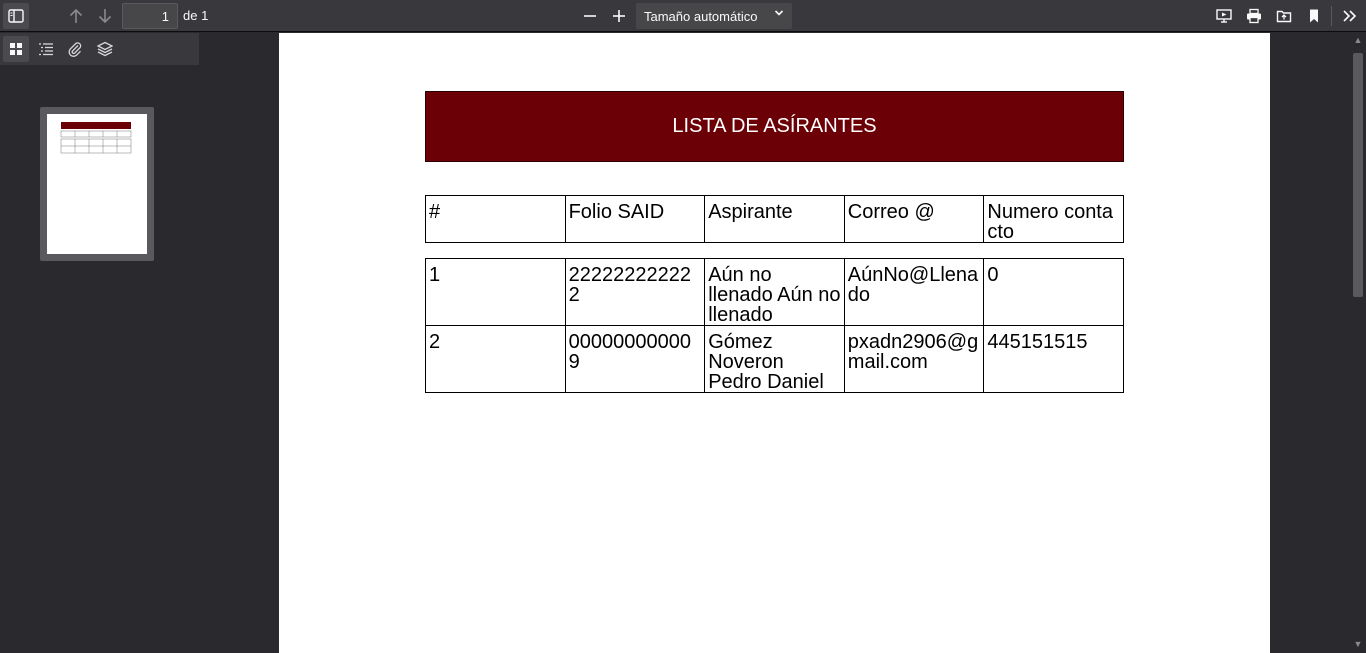 The image size is (1366, 653). I want to click on cell-number: 2, so click(495, 359).